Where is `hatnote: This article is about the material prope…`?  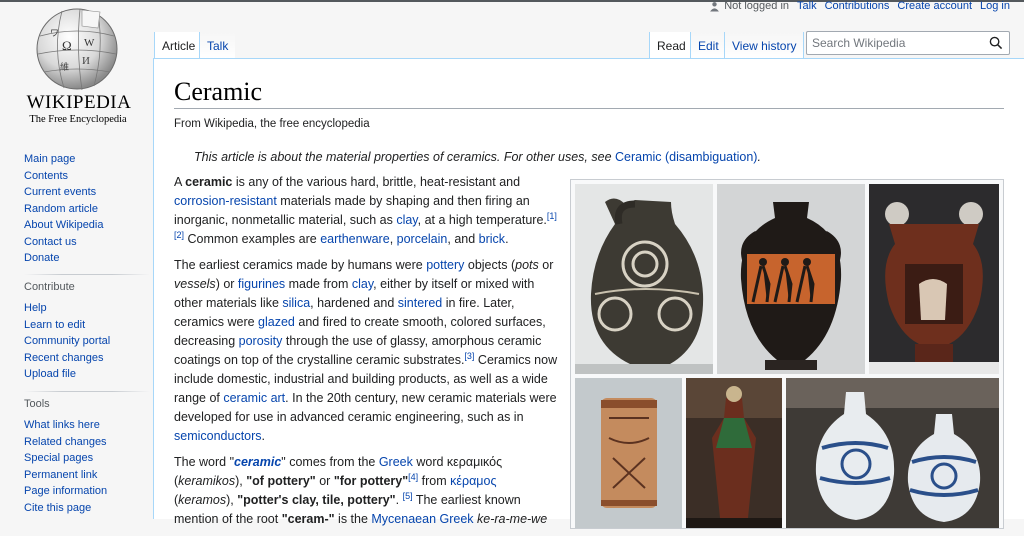
hatnote: This article is about the material prope… is located at coordinates (477, 157).